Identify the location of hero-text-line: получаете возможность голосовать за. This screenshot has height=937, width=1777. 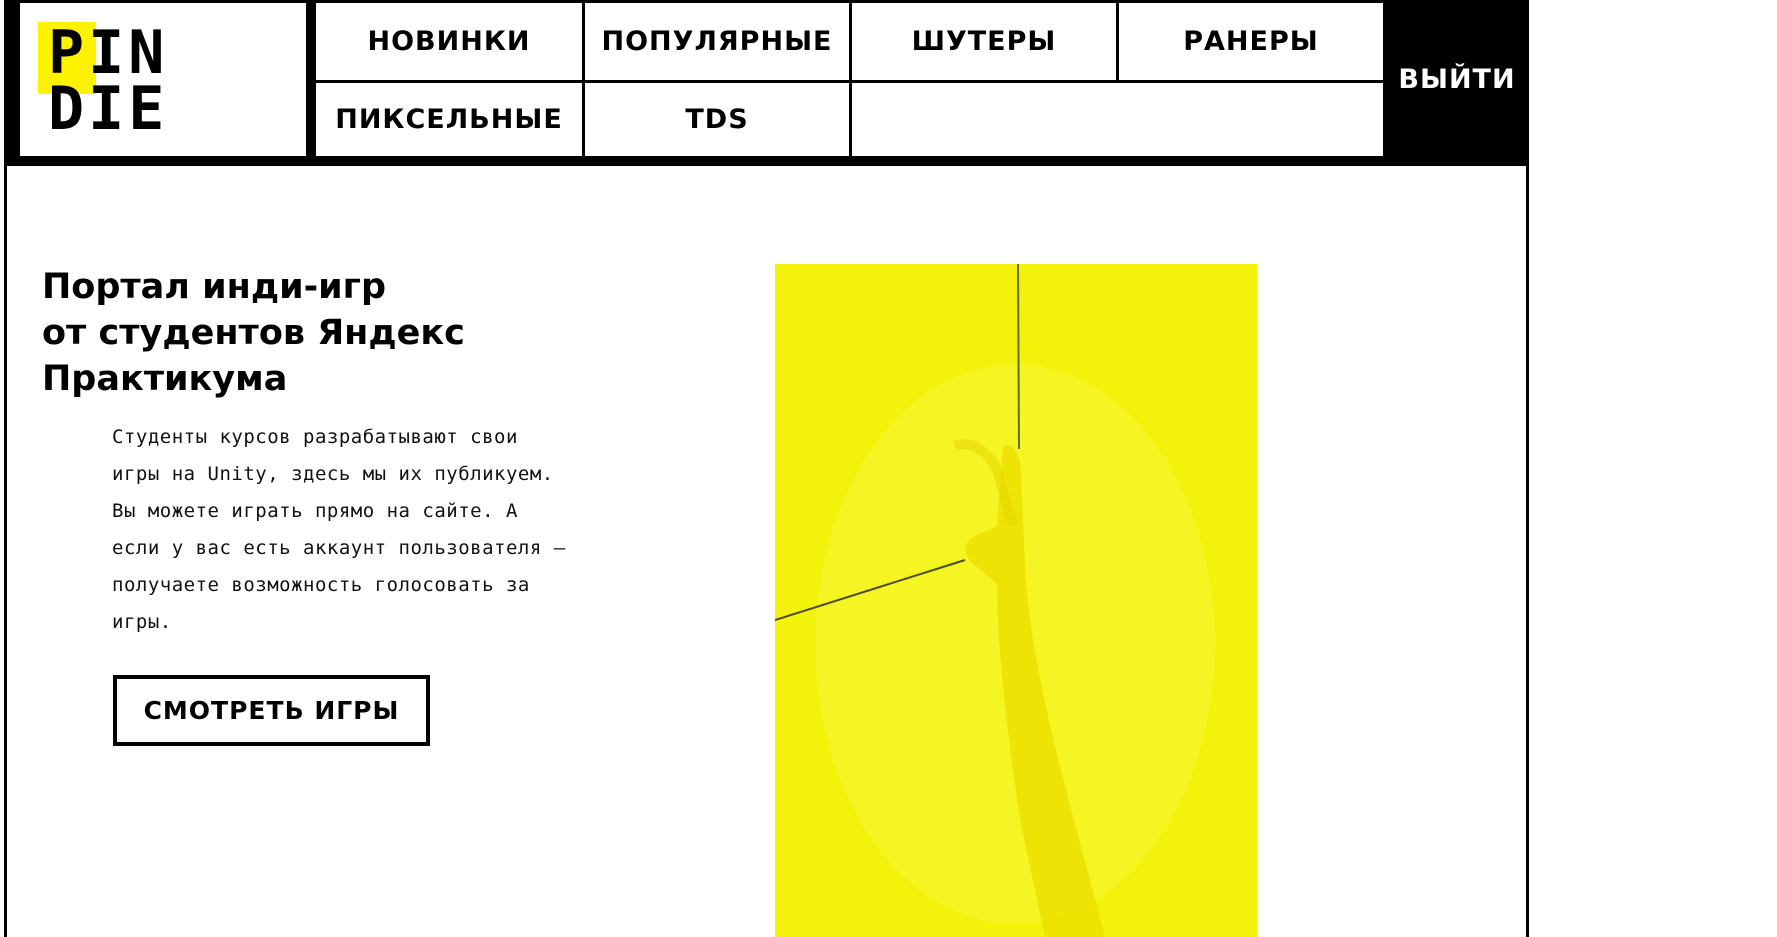
(321, 585).